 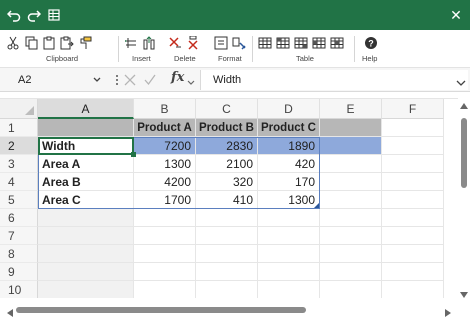 What do you see at coordinates (413, 289) in the screenshot?
I see `cell-f10` at bounding box center [413, 289].